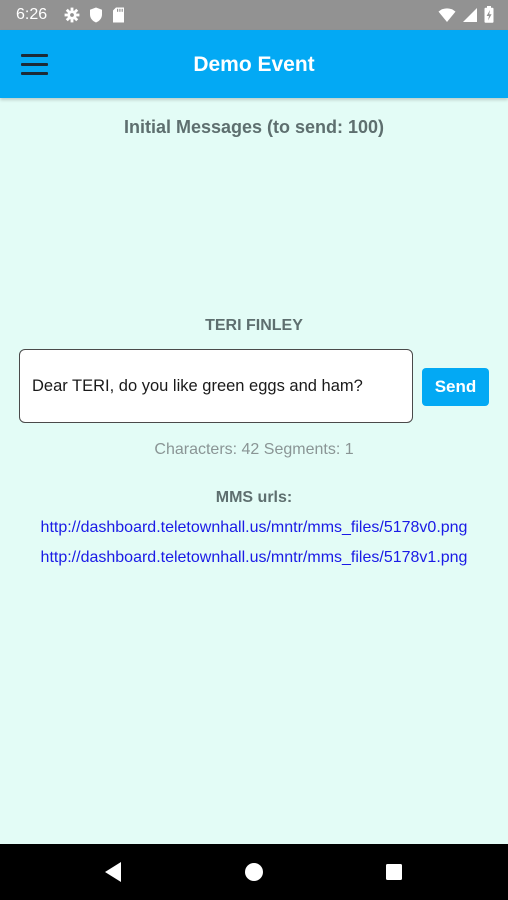 The width and height of the screenshot is (508, 900). What do you see at coordinates (455, 387) in the screenshot?
I see `send-button: Send` at bounding box center [455, 387].